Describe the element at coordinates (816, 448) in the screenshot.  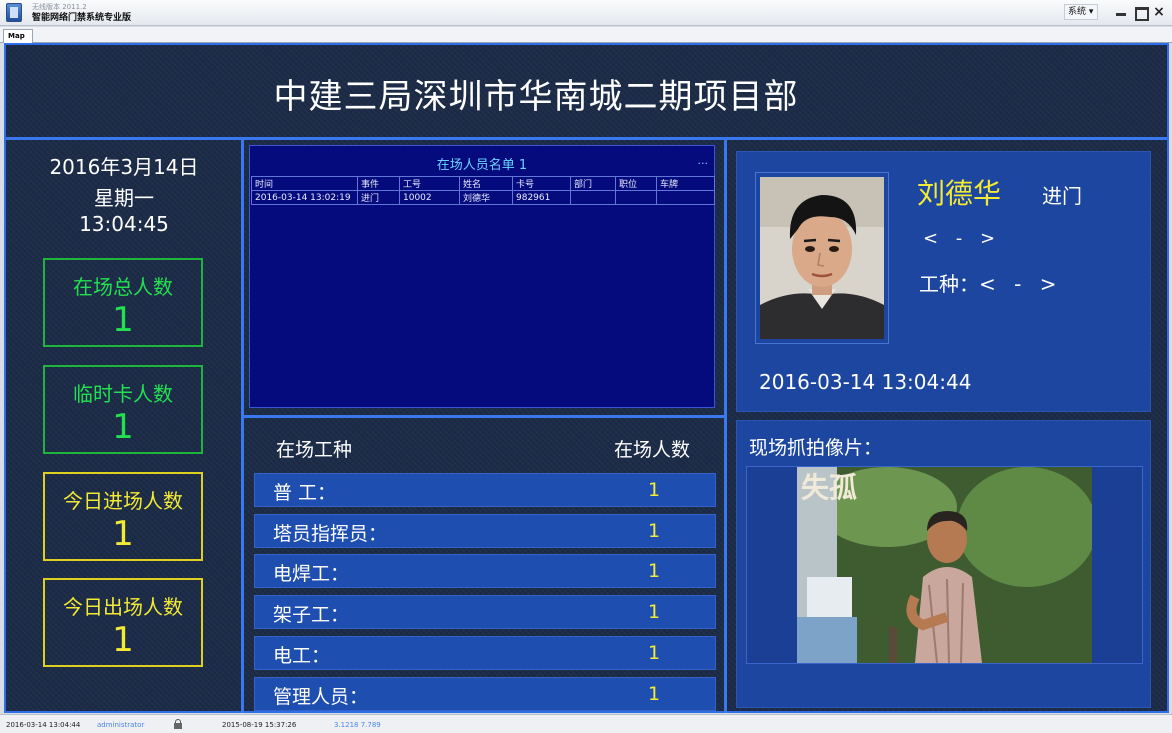
I see `snapshot-label: 现场抓拍像片：` at that location.